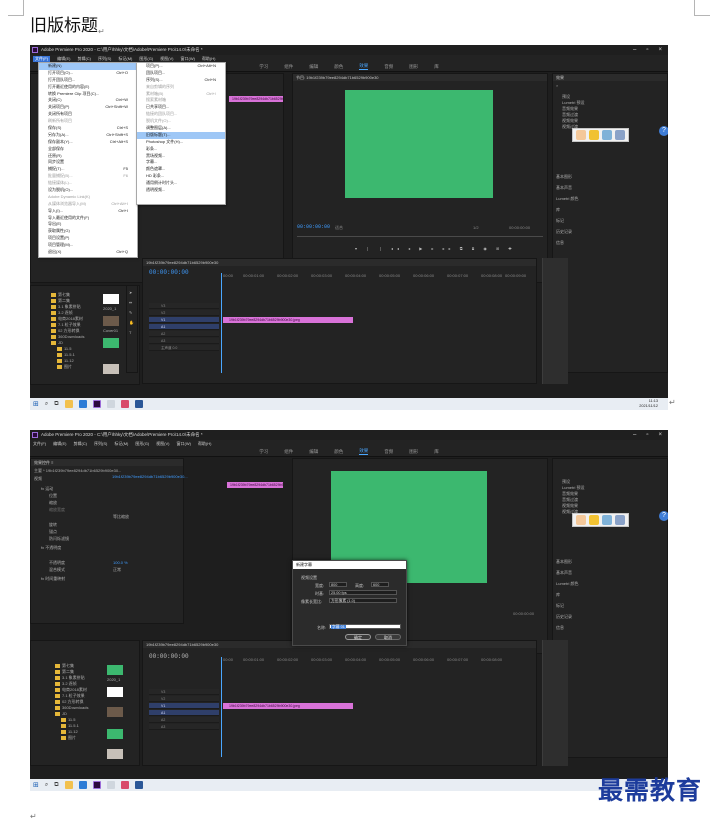 The width and height of the screenshot is (724, 821). I want to click on ec-row: fx 不透明度, so click(51, 548).